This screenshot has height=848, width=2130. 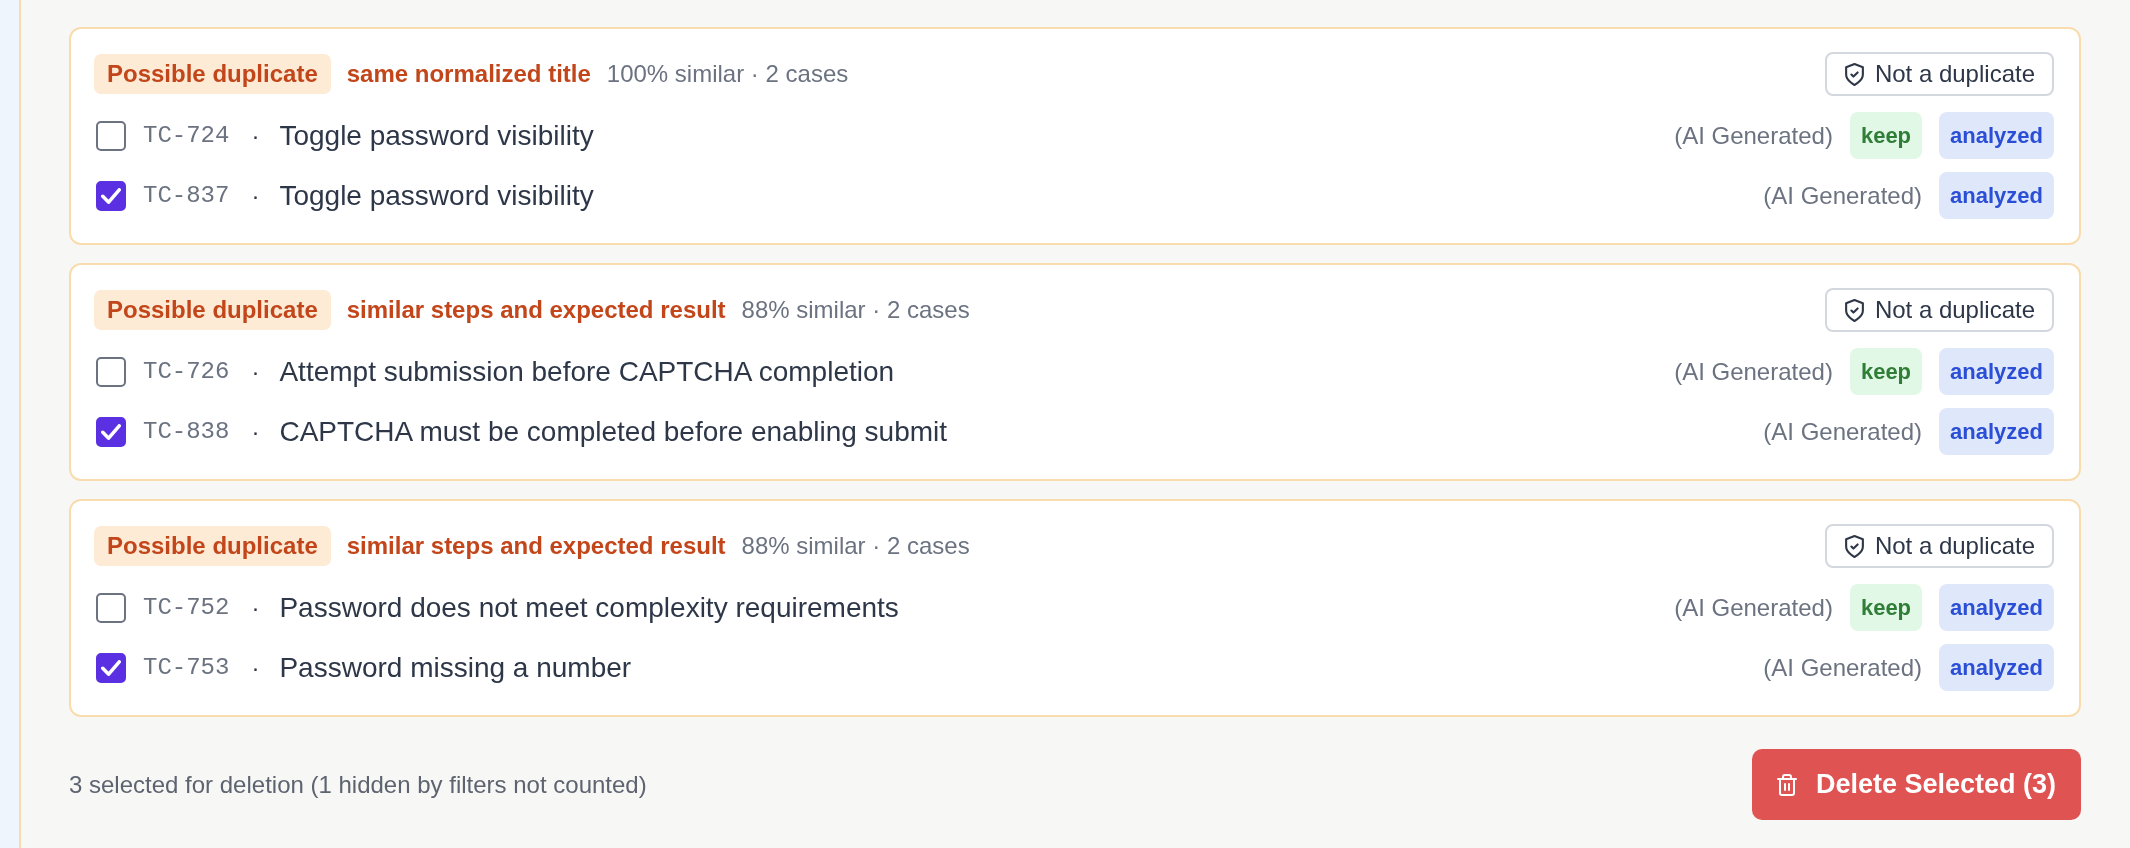 What do you see at coordinates (587, 371) in the screenshot?
I see `case-title: Attempt submission before CAPTCHA completion` at bounding box center [587, 371].